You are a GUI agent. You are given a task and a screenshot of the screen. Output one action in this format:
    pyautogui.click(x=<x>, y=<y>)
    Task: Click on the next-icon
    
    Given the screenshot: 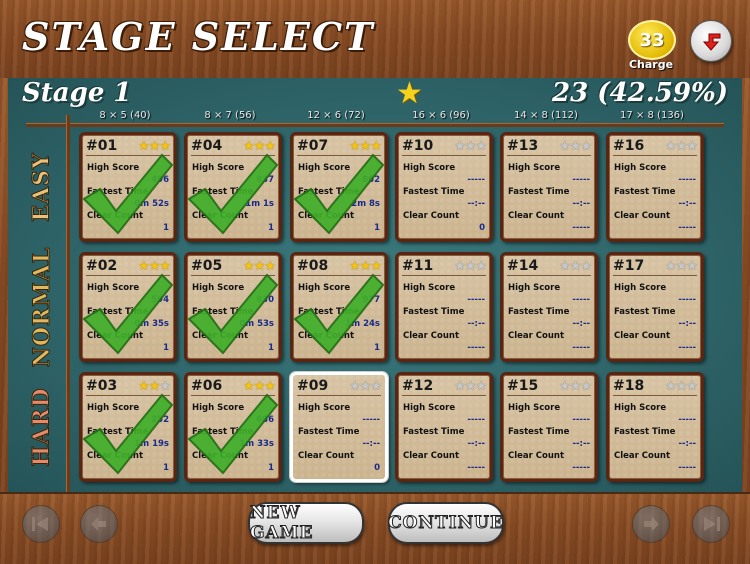 What is the action you would take?
    pyautogui.click(x=651, y=524)
    